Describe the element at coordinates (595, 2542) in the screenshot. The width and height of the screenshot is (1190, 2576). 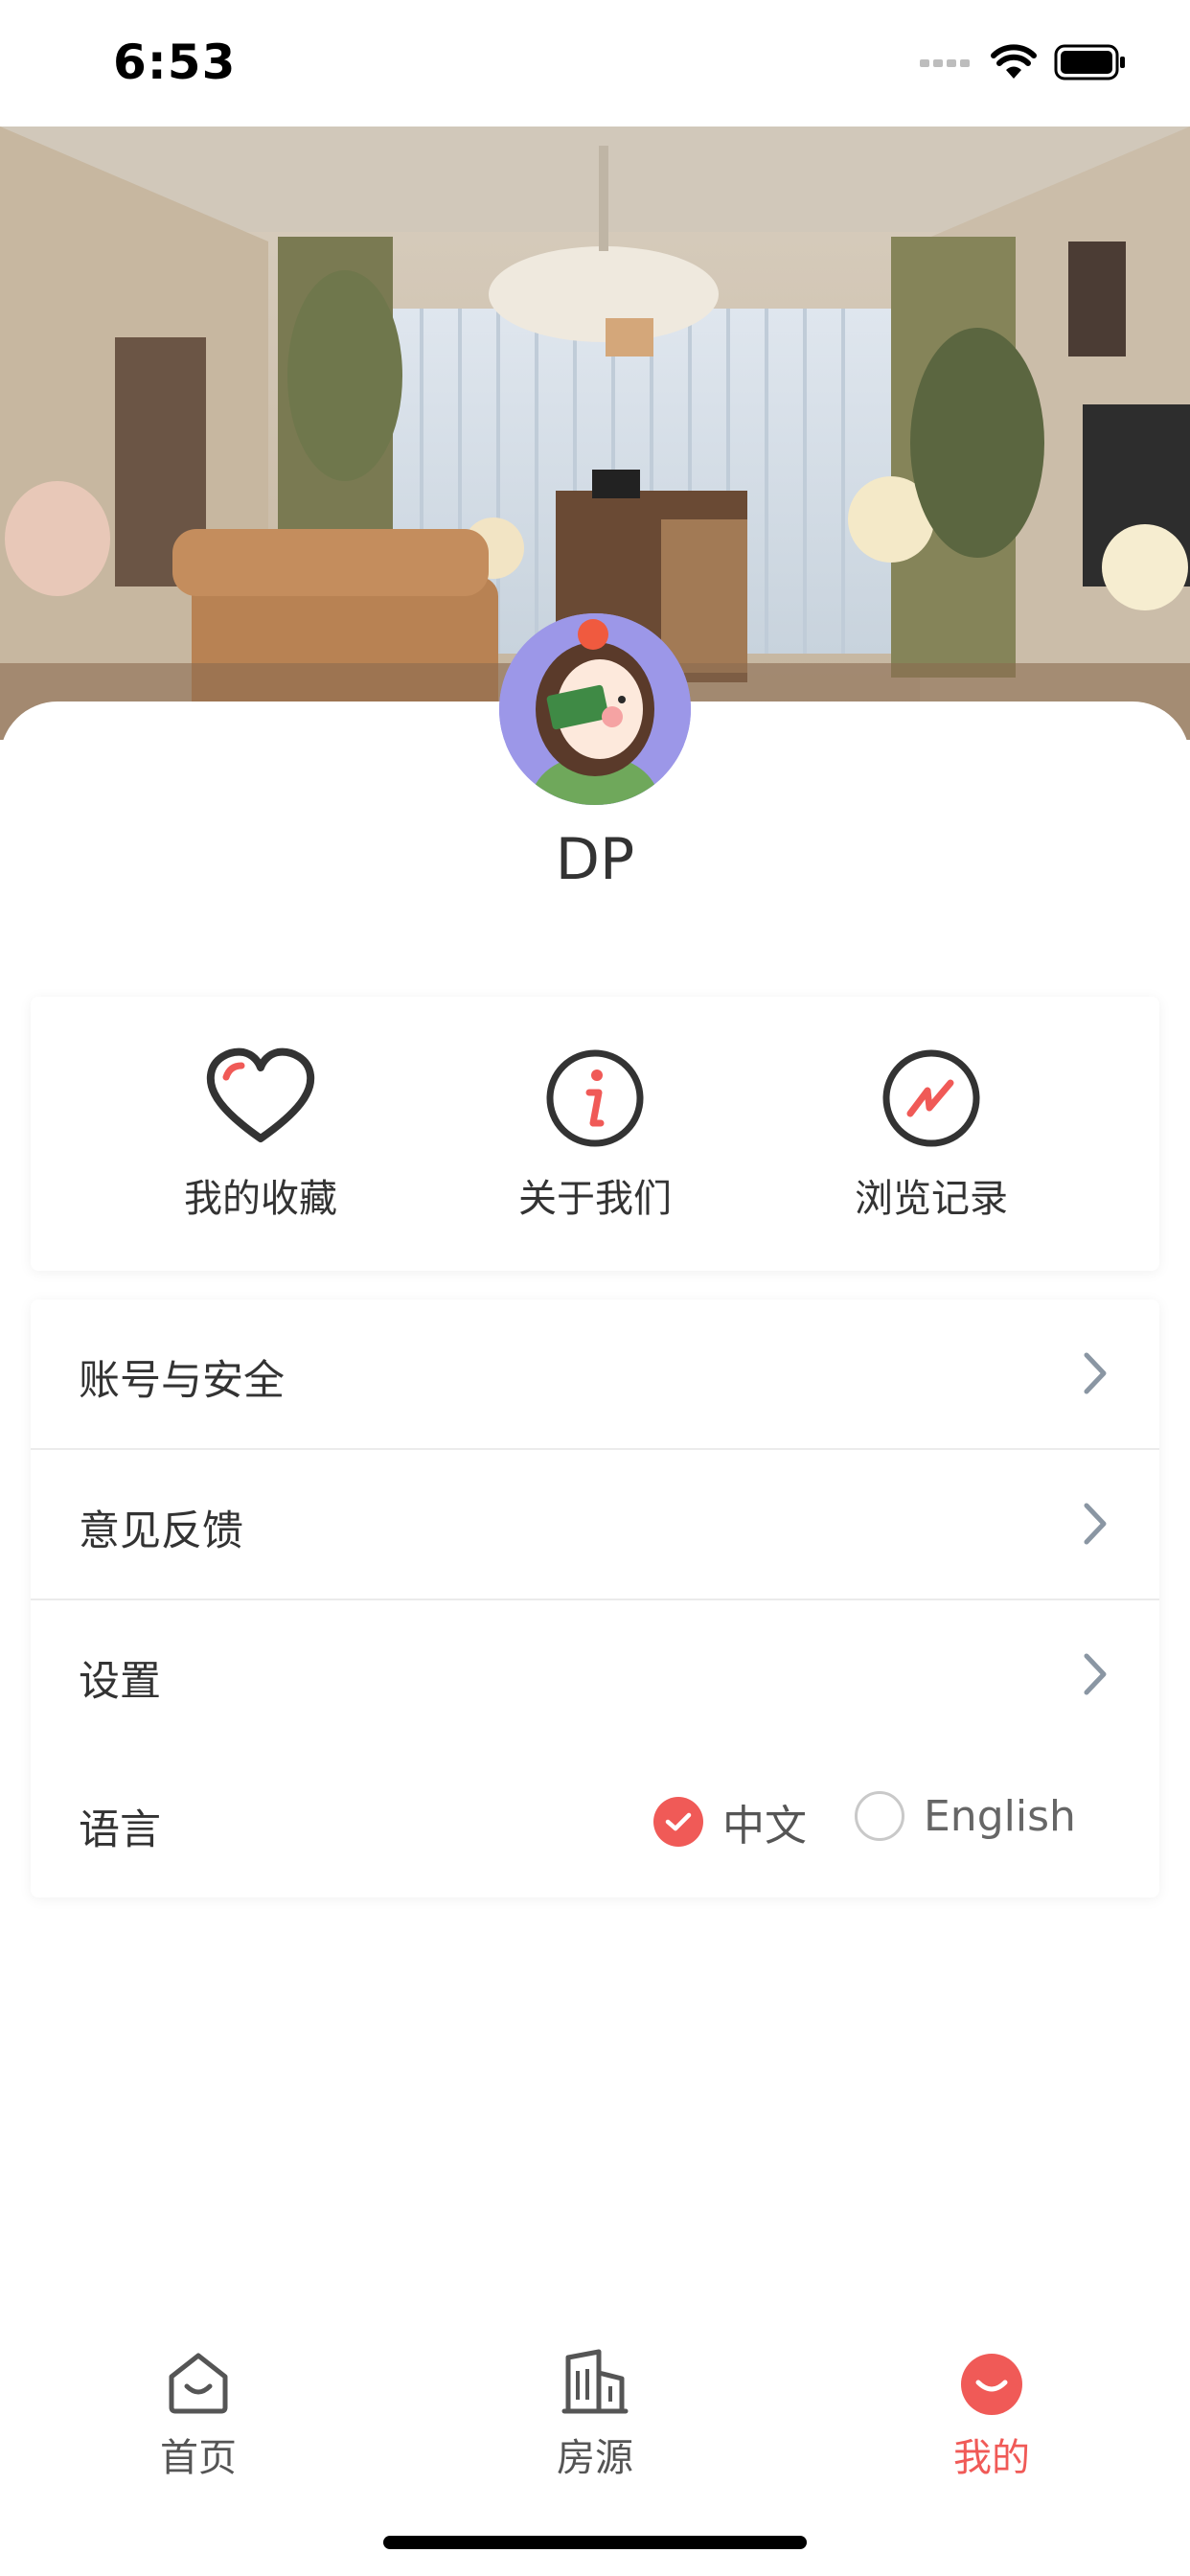
I see `home-indicator` at that location.